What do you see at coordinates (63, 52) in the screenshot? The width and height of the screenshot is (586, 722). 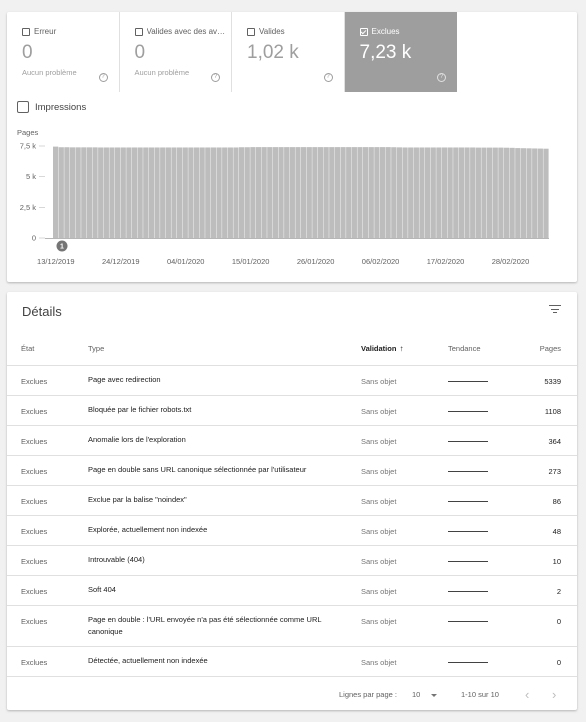 I see `tile-erreur: Erreur 0 Aucun problème ?` at bounding box center [63, 52].